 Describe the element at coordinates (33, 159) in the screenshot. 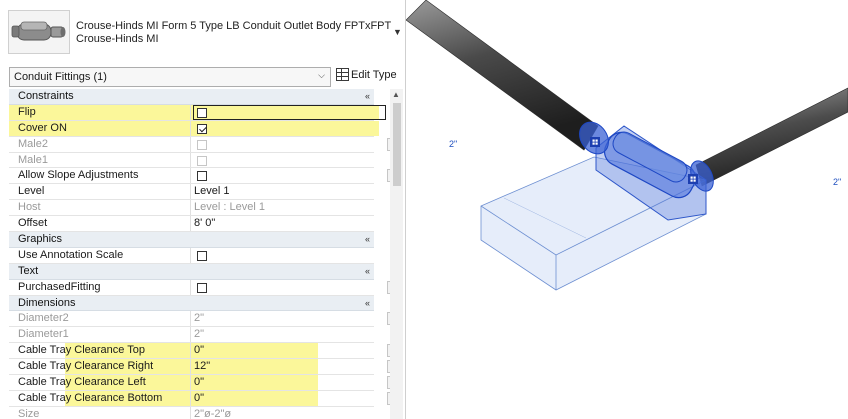

I see `property-name: Male1` at that location.